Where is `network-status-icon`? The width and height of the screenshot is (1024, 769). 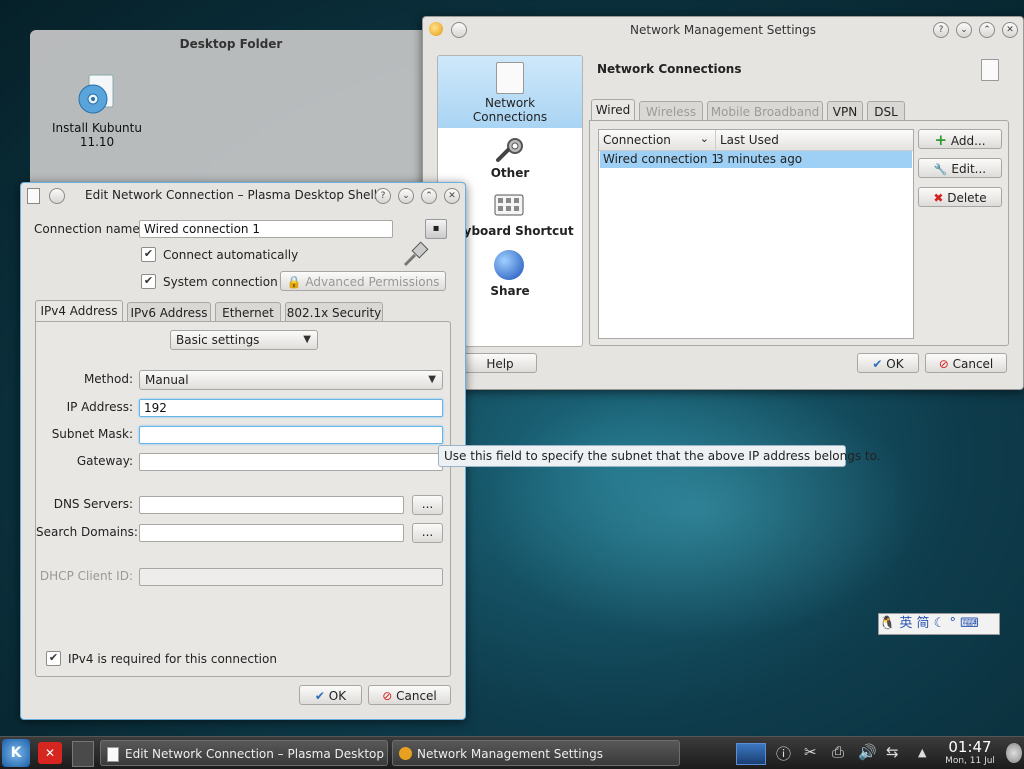 network-status-icon is located at coordinates (751, 754).